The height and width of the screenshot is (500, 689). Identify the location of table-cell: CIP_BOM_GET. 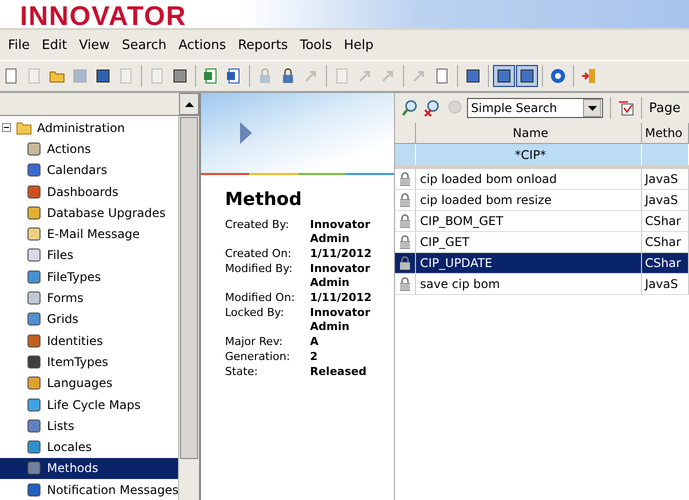
(529, 221).